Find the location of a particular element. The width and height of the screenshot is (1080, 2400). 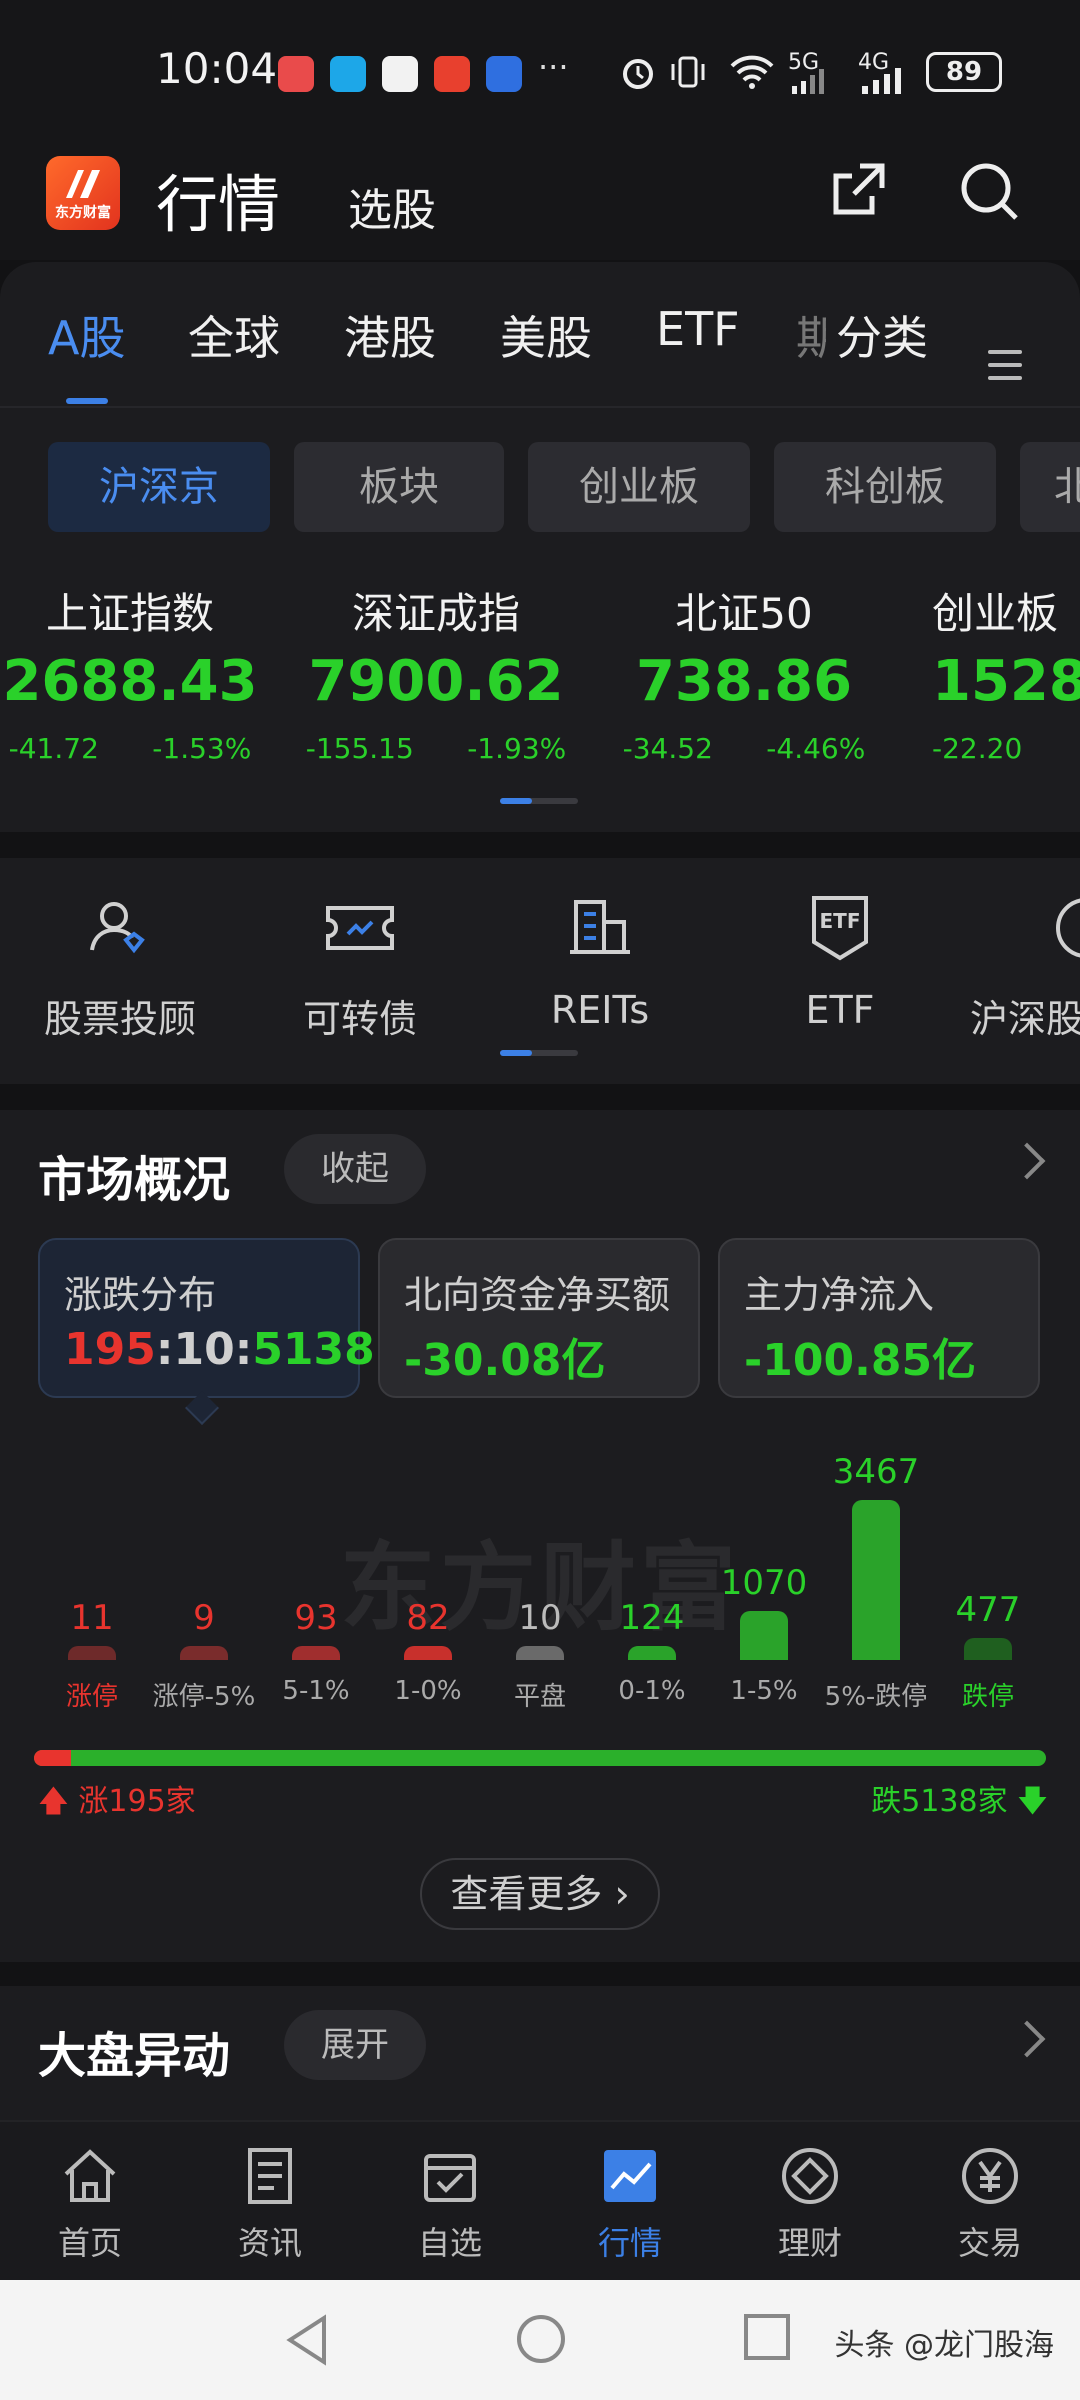

chip-sector: 板块 is located at coordinates (399, 487).